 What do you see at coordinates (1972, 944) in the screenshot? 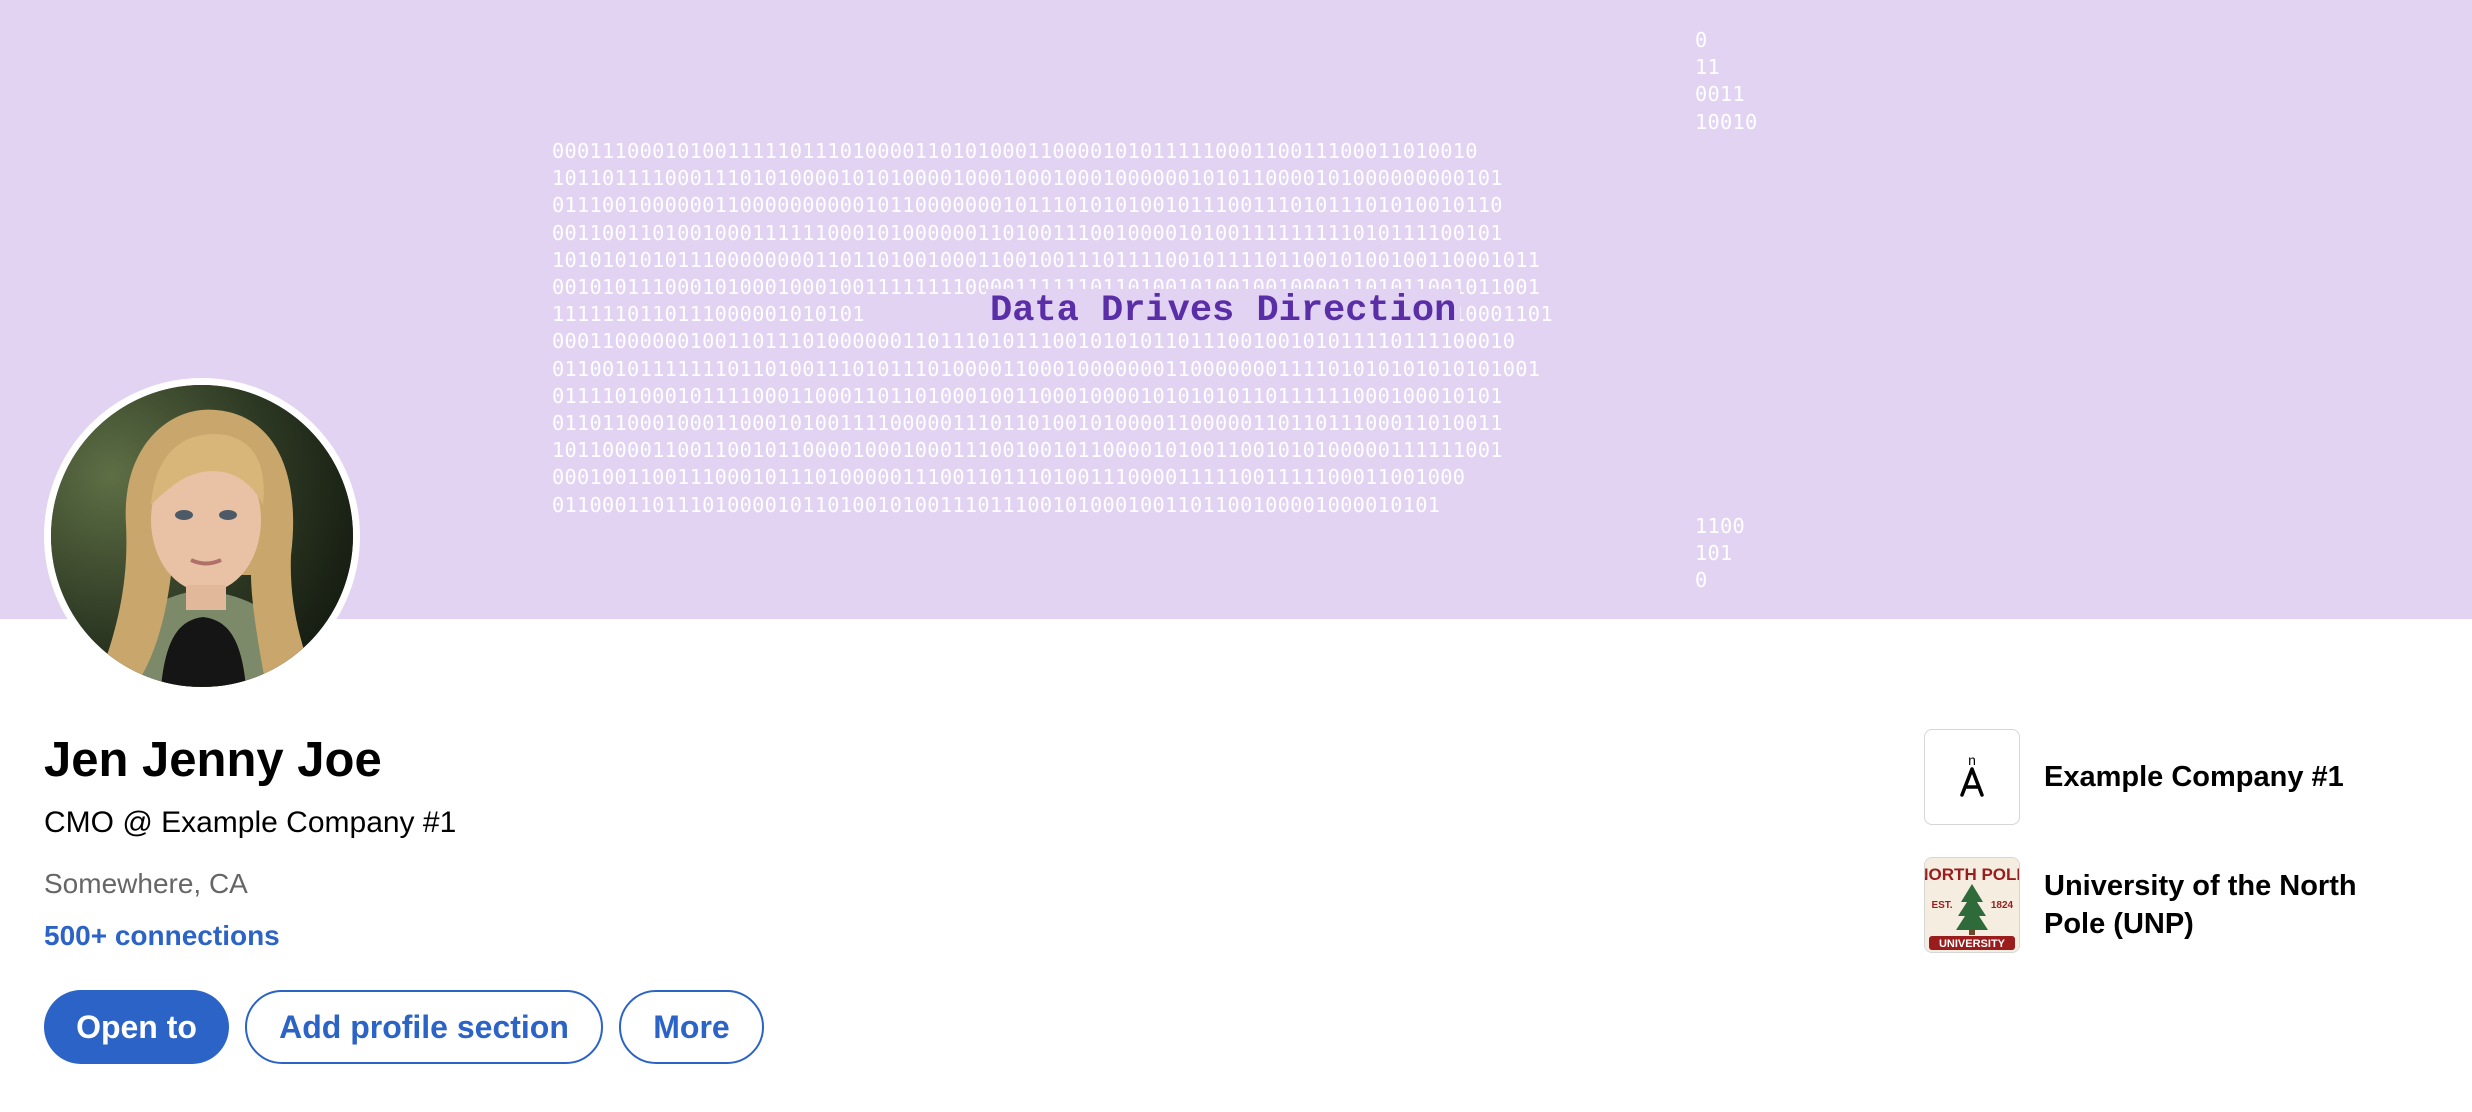
I see `university-logo-bottom: UNIVERSITY` at bounding box center [1972, 944].